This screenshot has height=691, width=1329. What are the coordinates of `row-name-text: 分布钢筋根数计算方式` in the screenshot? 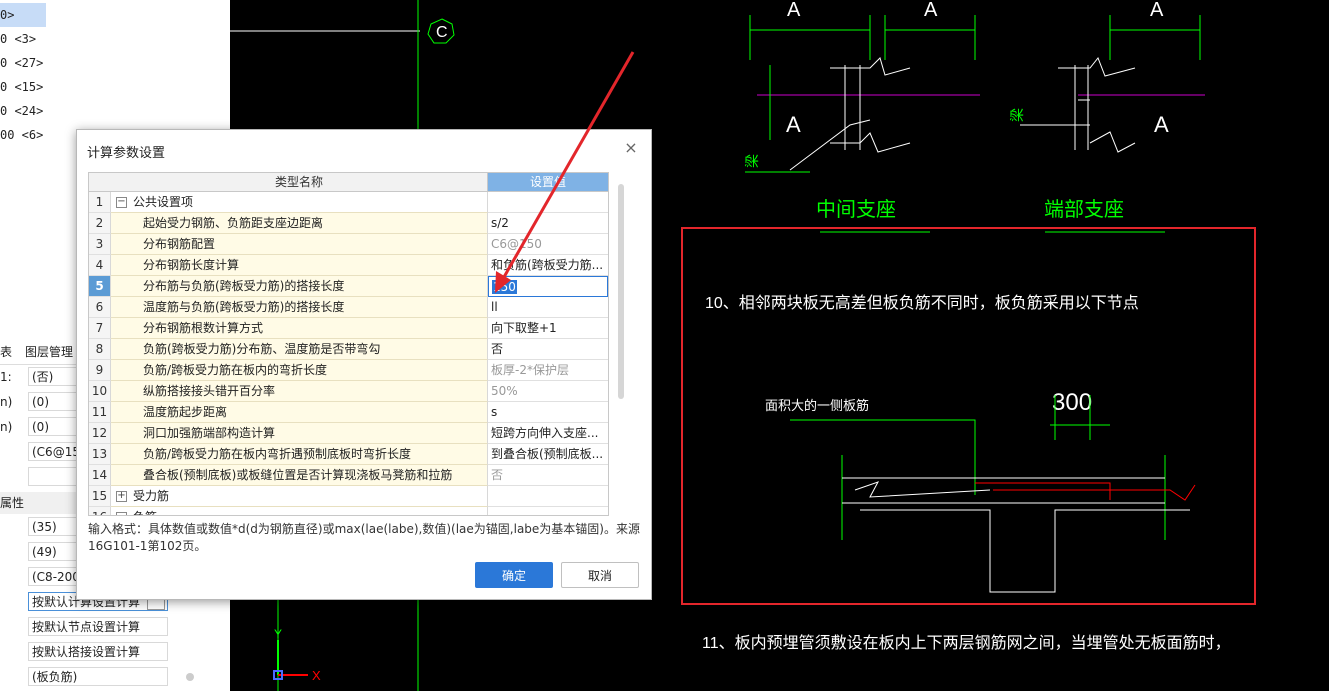 It's located at (203, 328).